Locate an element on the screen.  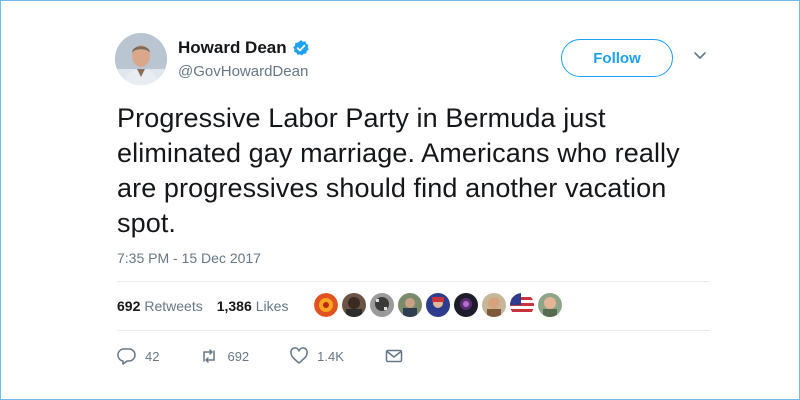
retweet-action: 692 is located at coordinates (224, 356).